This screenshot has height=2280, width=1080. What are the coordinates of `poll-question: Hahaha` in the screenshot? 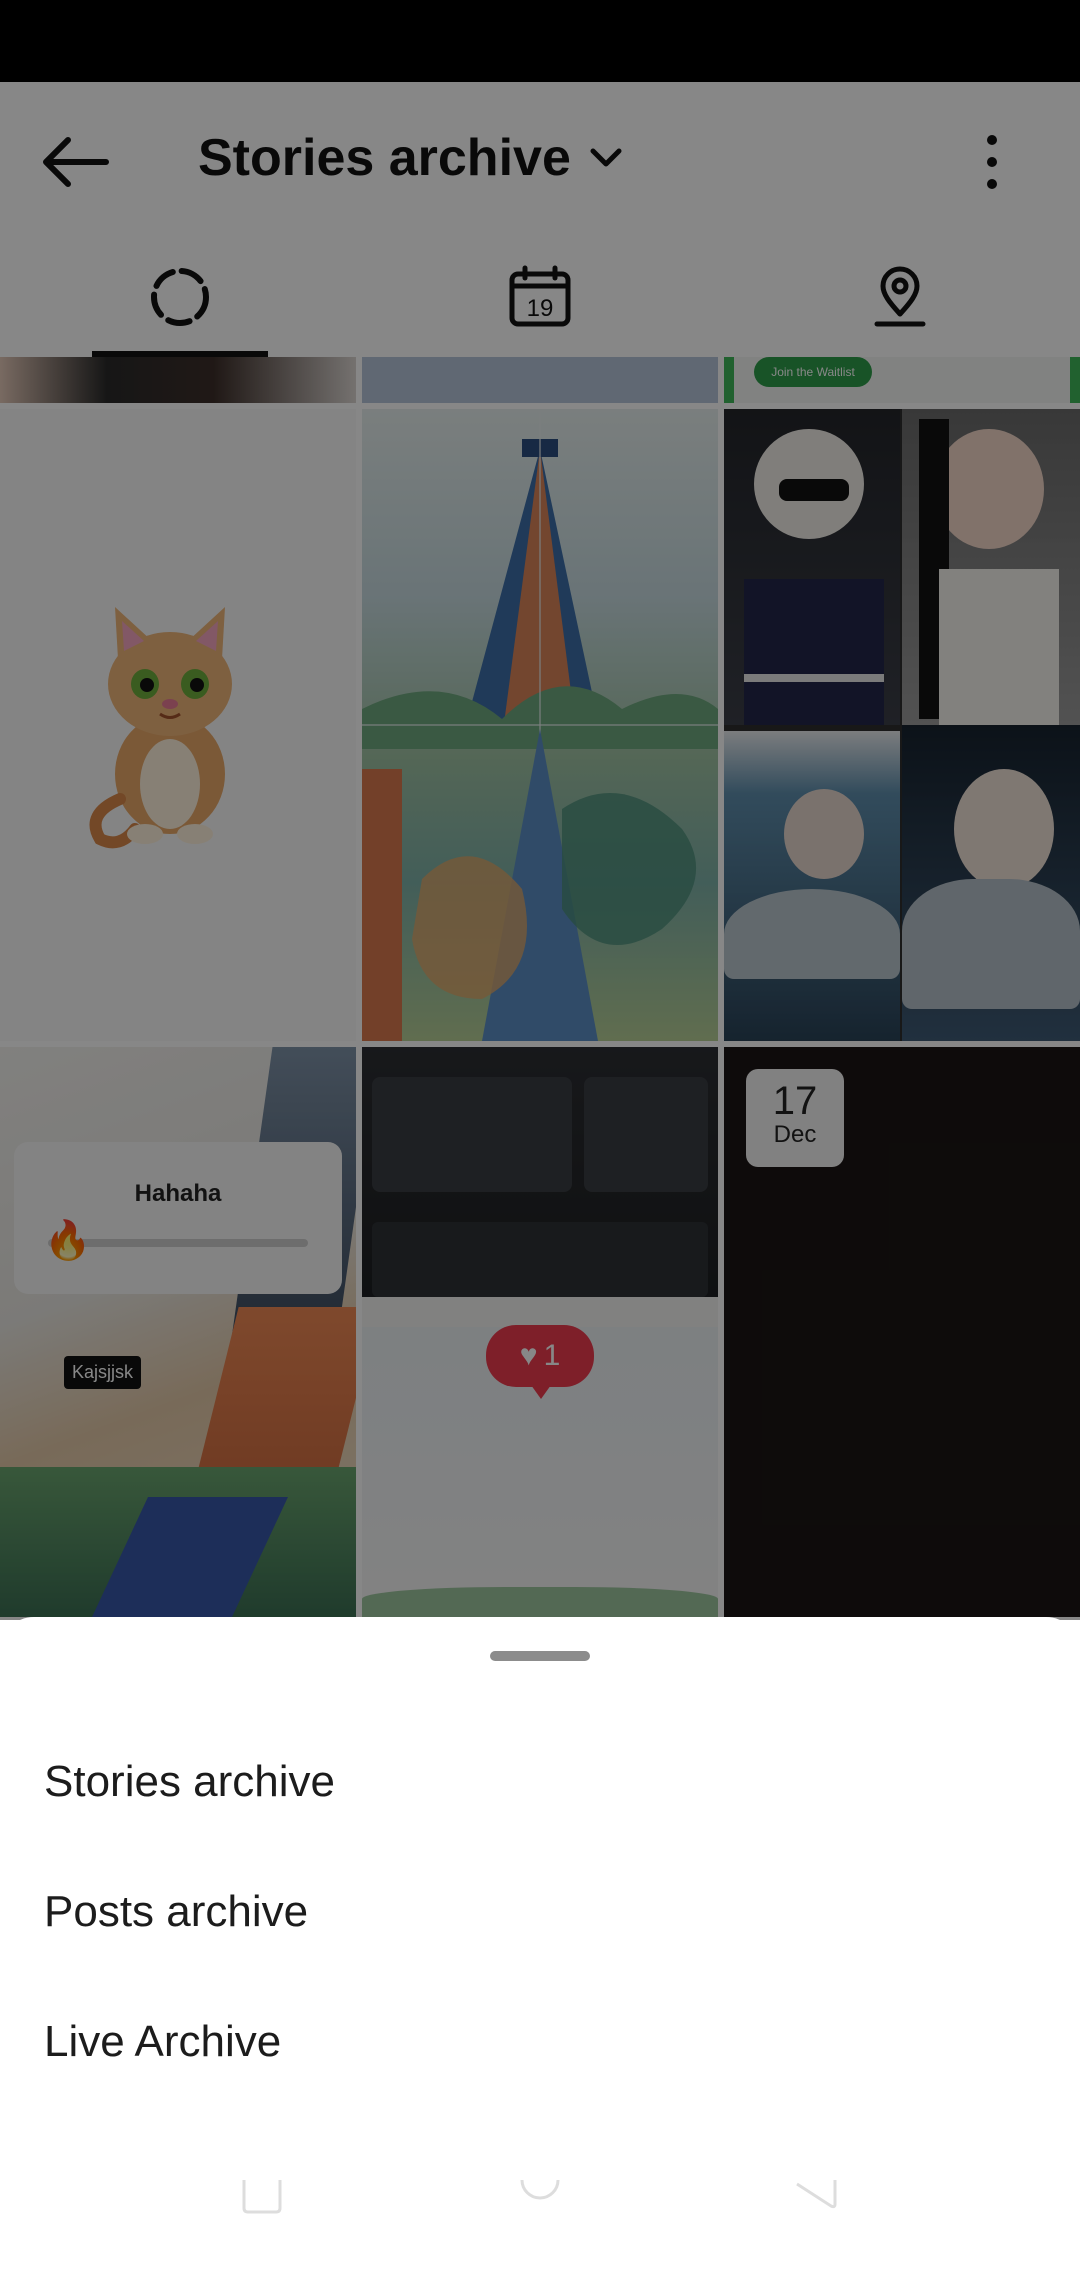 It's located at (178, 1193).